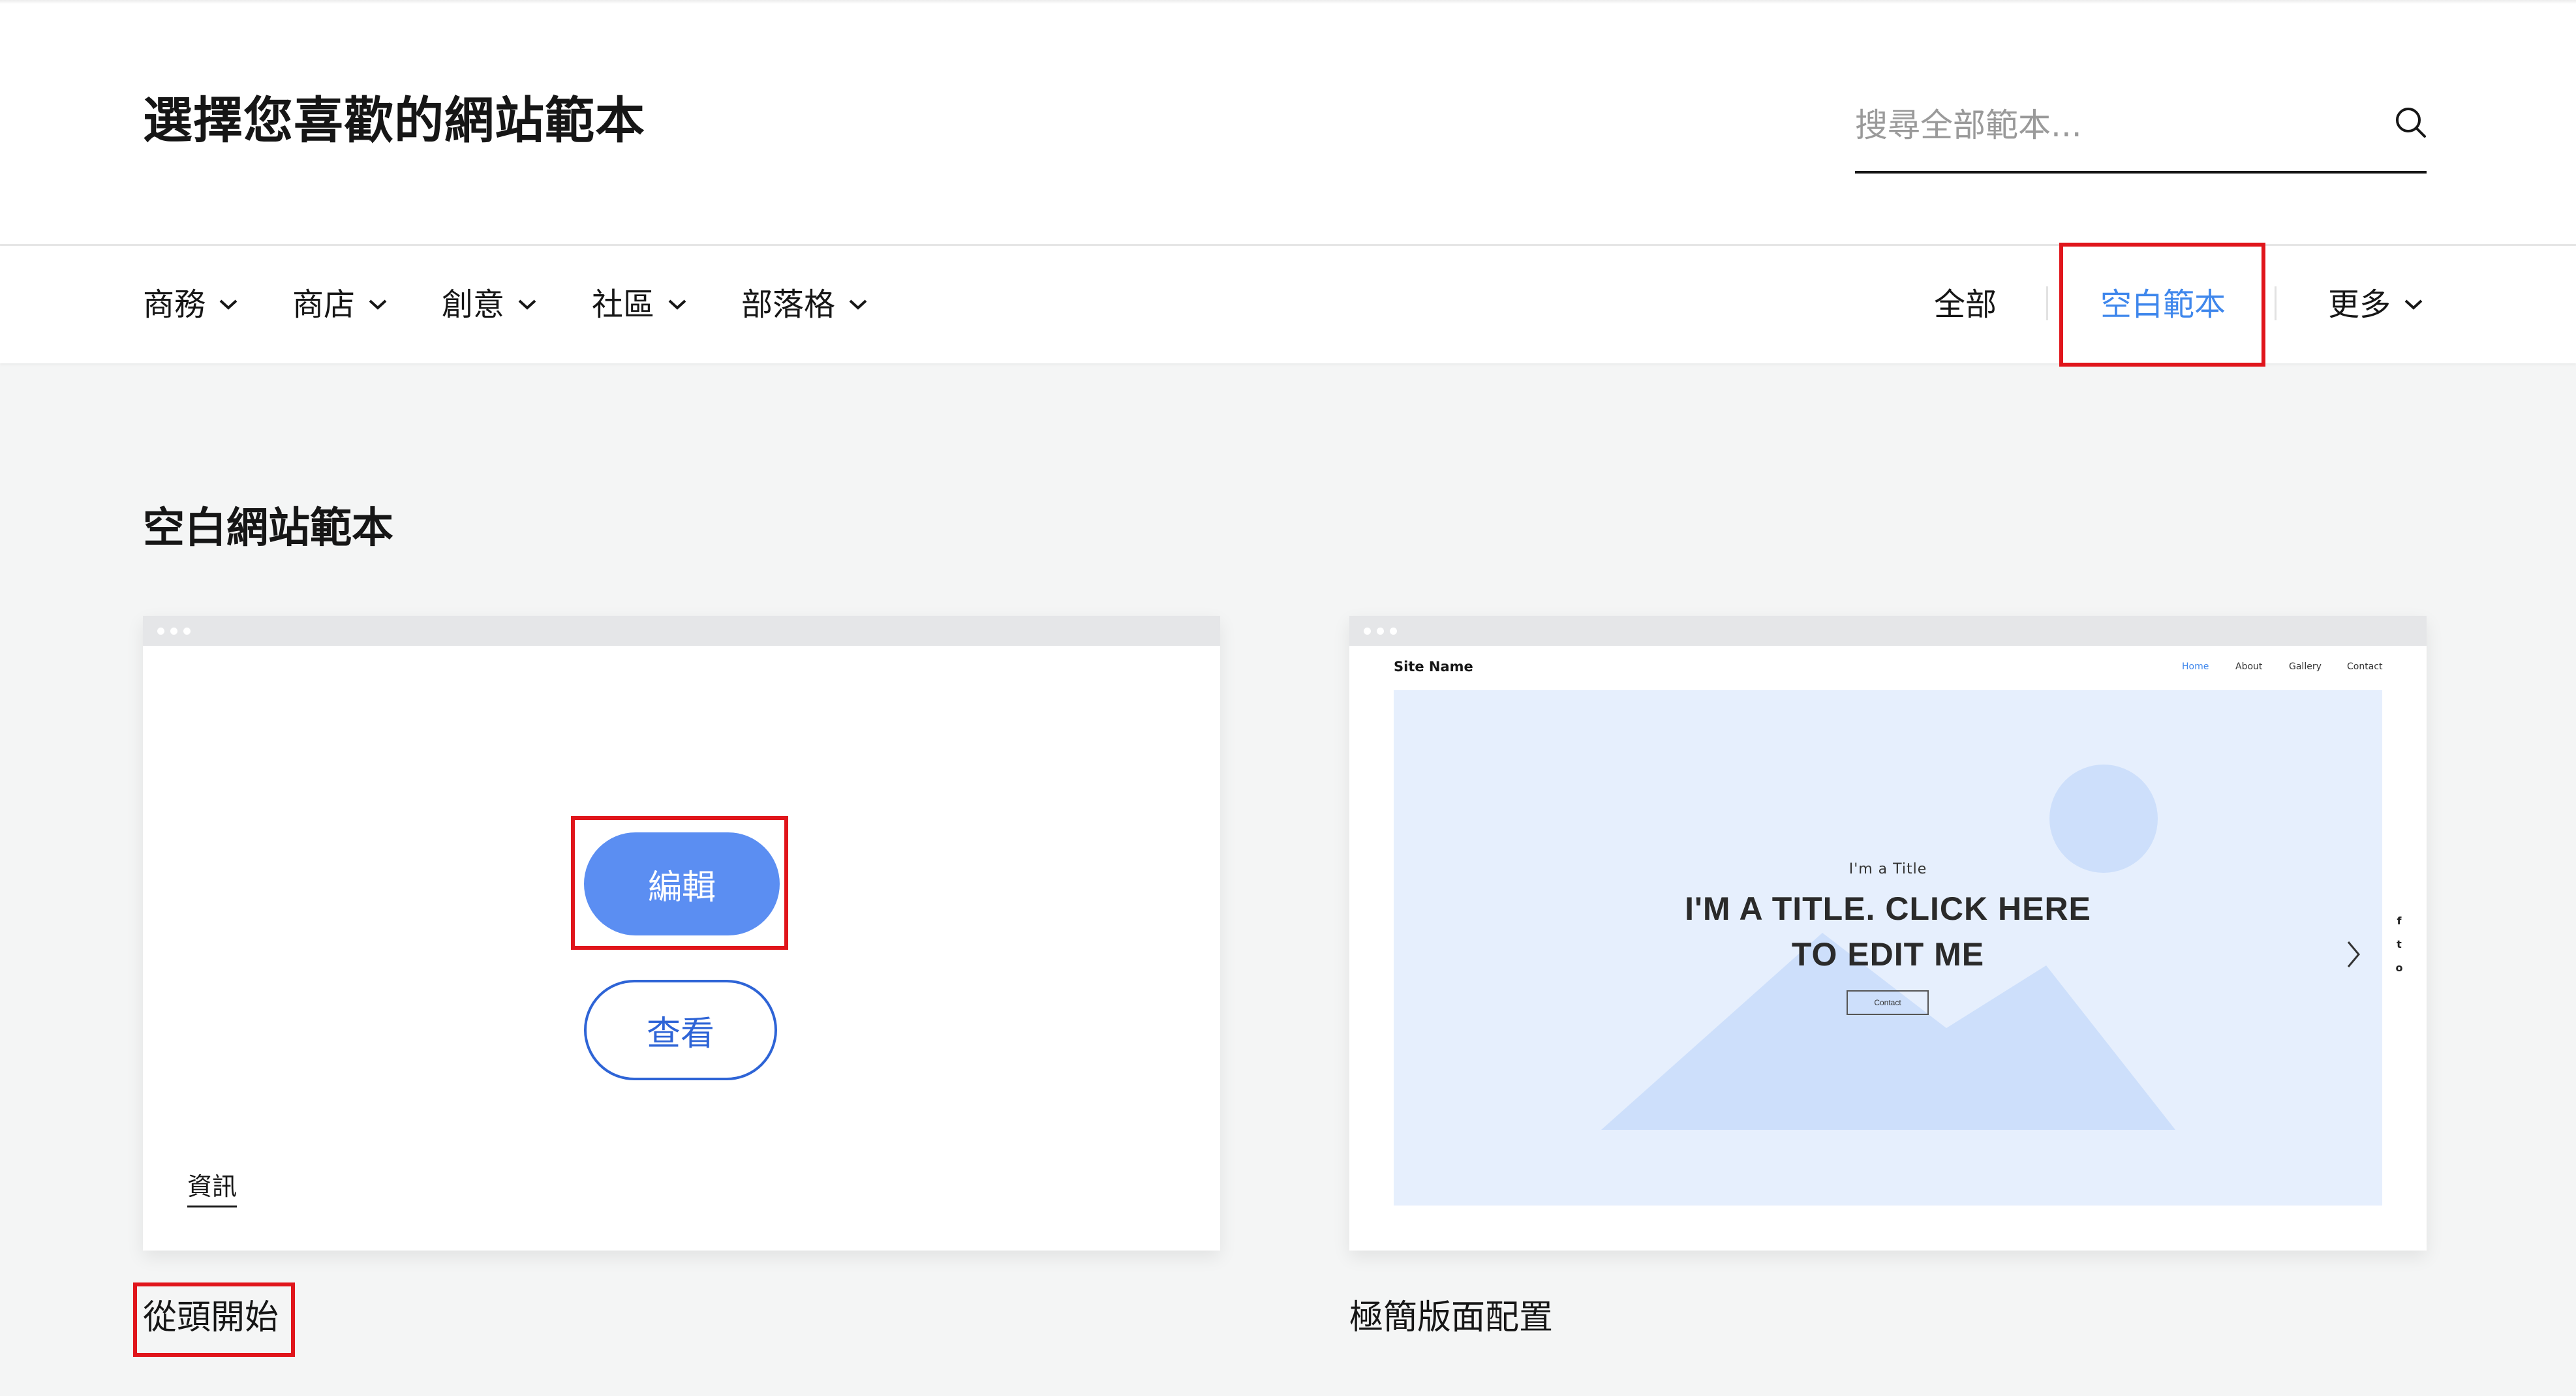  Describe the element at coordinates (2399, 968) in the screenshot. I see `instagram-icon: o` at that location.